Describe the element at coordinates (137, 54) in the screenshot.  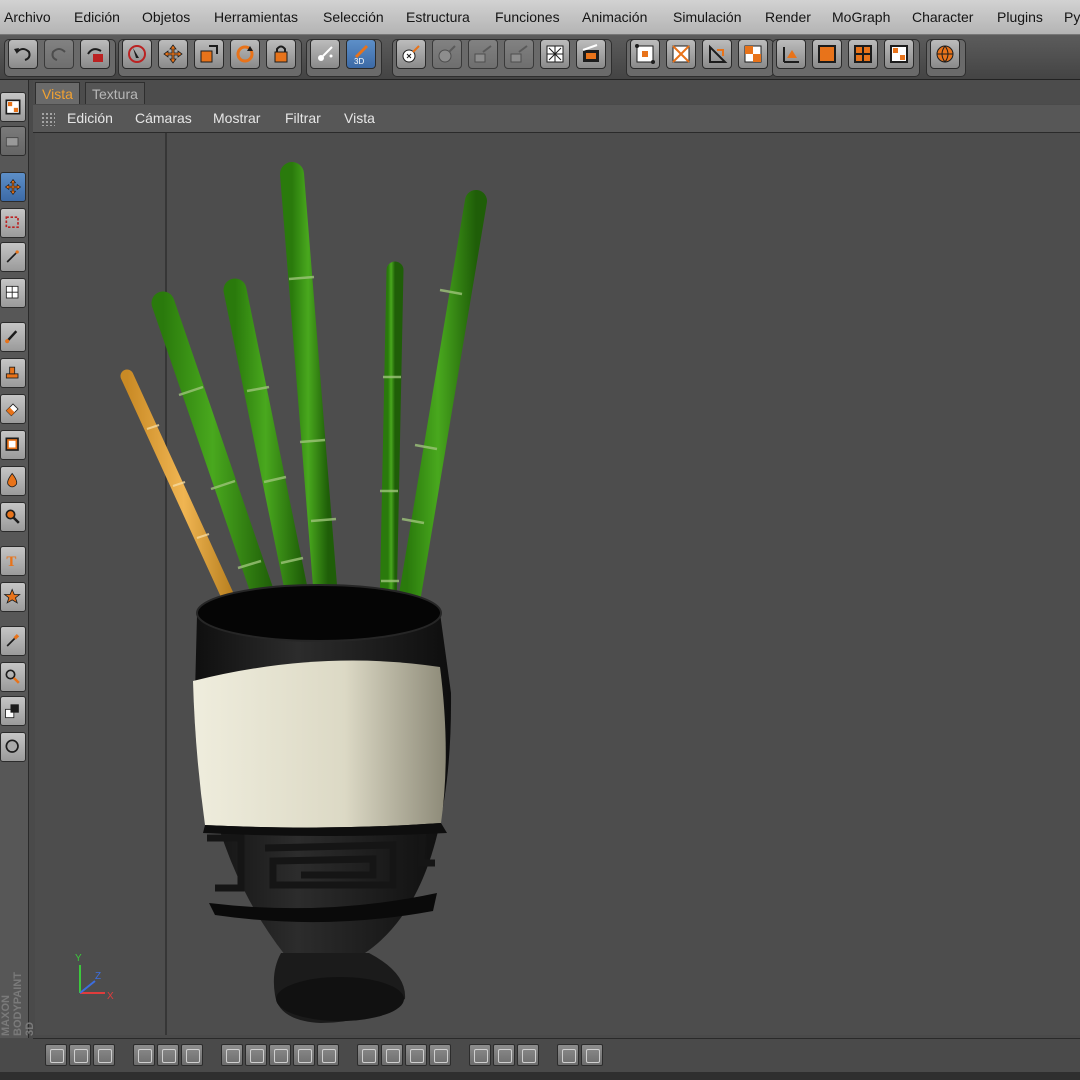
I see `live-selection-button` at that location.